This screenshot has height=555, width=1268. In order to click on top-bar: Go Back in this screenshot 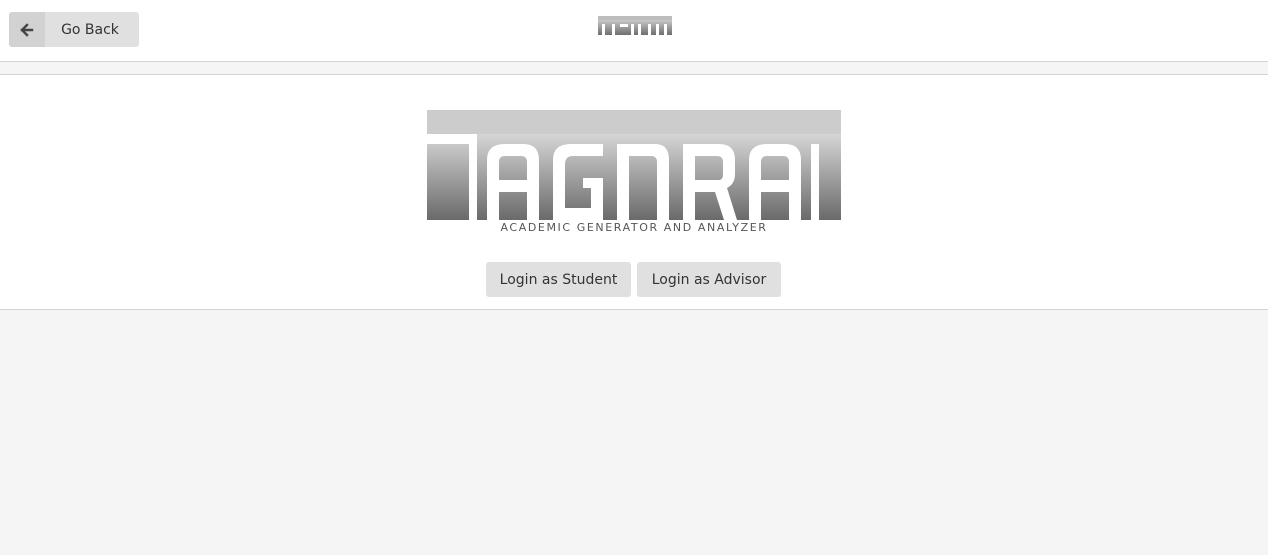, I will do `click(634, 31)`.